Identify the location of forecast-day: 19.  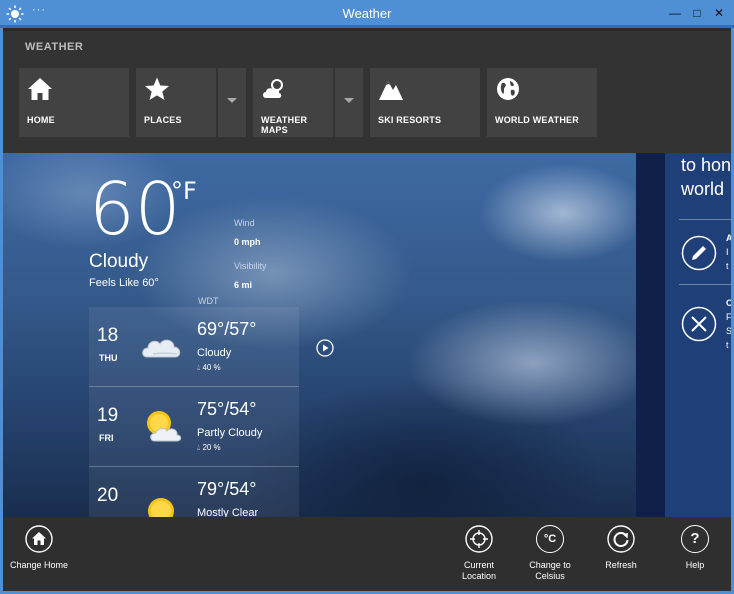
(108, 415).